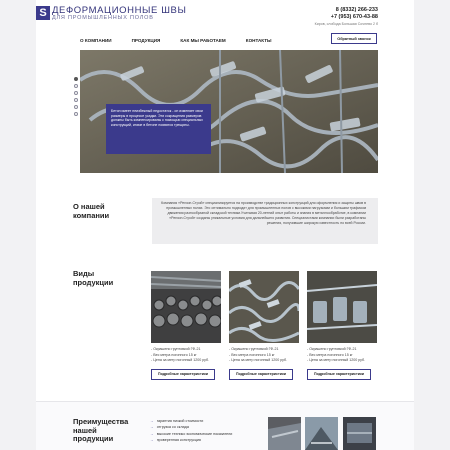 The width and height of the screenshot is (450, 450). I want to click on address: Киров, слобода Большая Сочнево 2 б, so click(346, 24).